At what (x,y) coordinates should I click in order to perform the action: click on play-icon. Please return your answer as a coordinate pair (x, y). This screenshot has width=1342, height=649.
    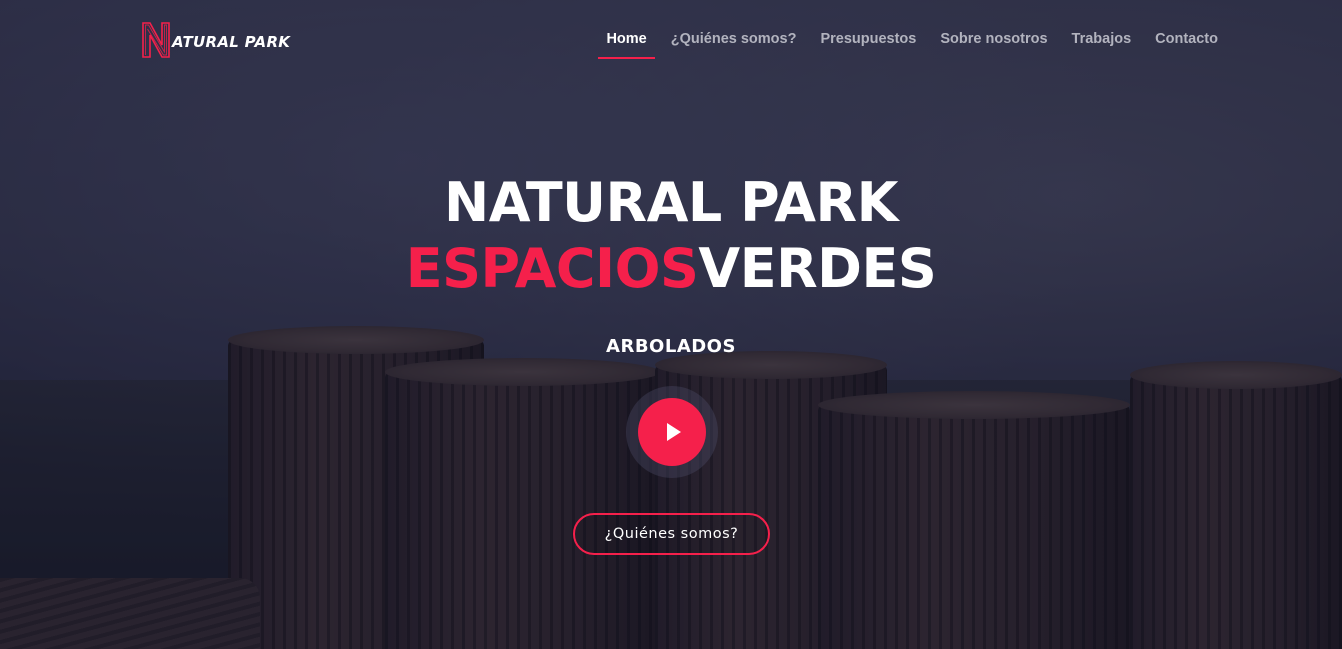
    Looking at the image, I should click on (674, 432).